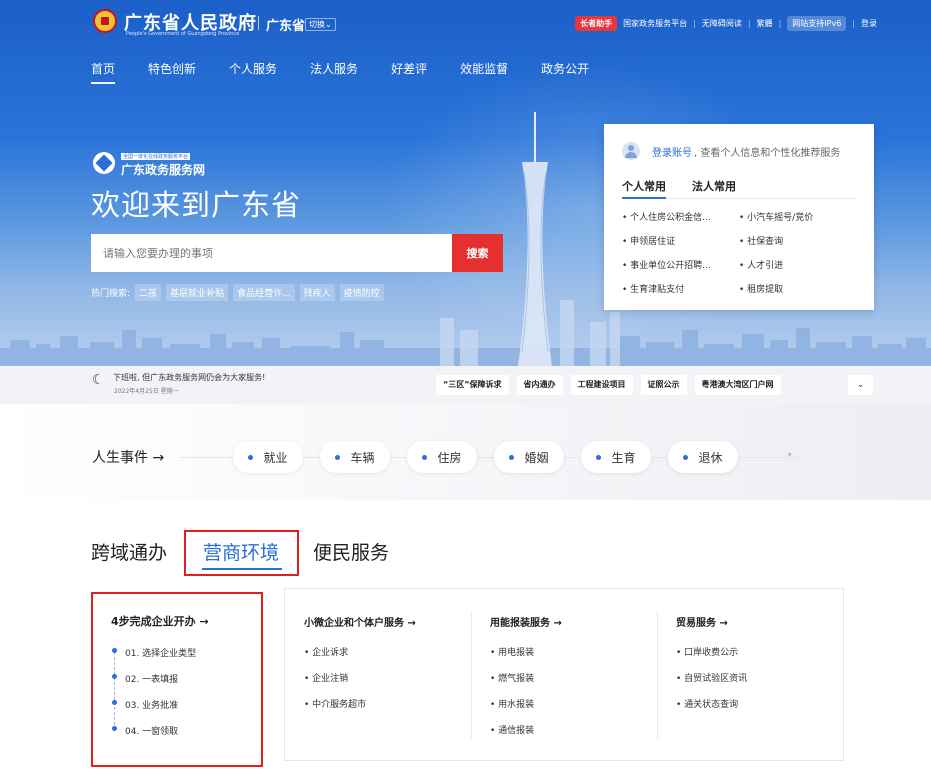  Describe the element at coordinates (860, 385) in the screenshot. I see `chevron-down-icon: ⌄` at that location.